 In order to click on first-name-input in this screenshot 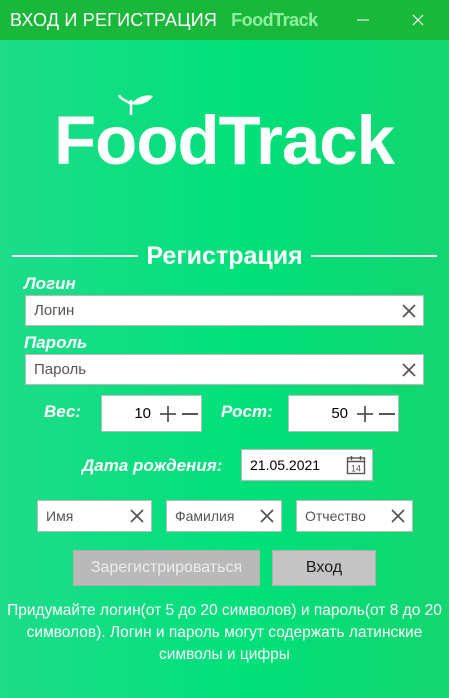, I will do `click(80, 516)`.